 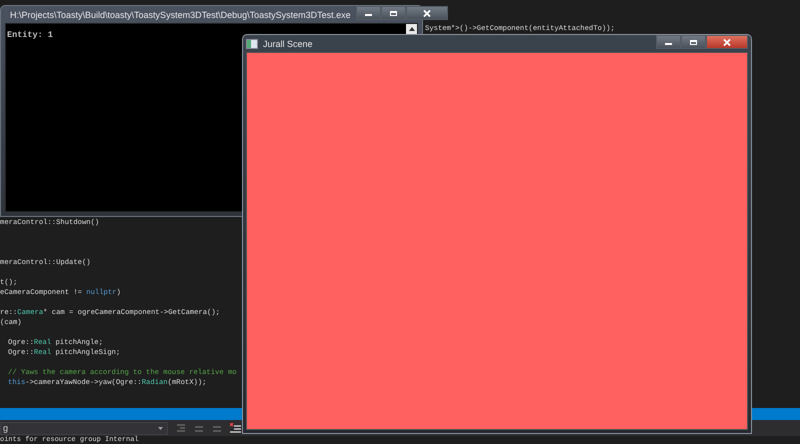 I want to click on scroll-up-button, so click(x=411, y=29).